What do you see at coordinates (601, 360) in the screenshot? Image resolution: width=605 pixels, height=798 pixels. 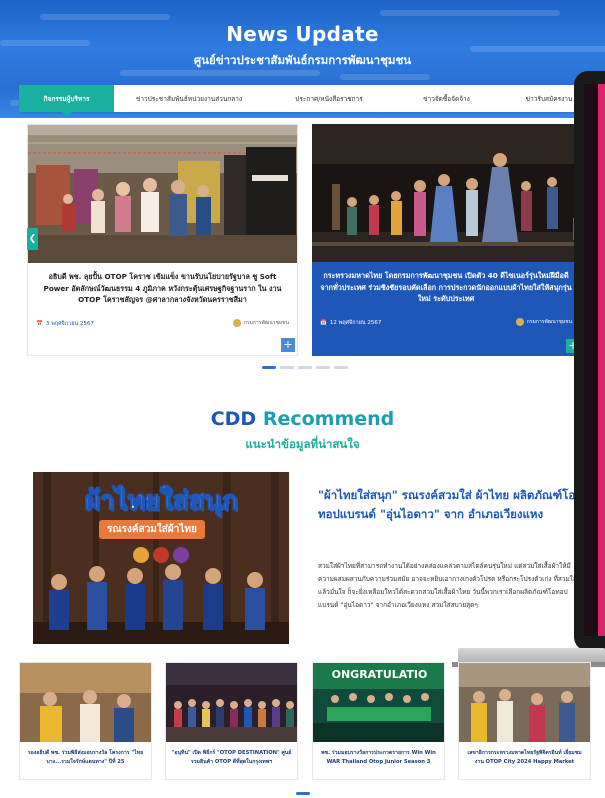 I see `device-mockup-pink-panel` at bounding box center [601, 360].